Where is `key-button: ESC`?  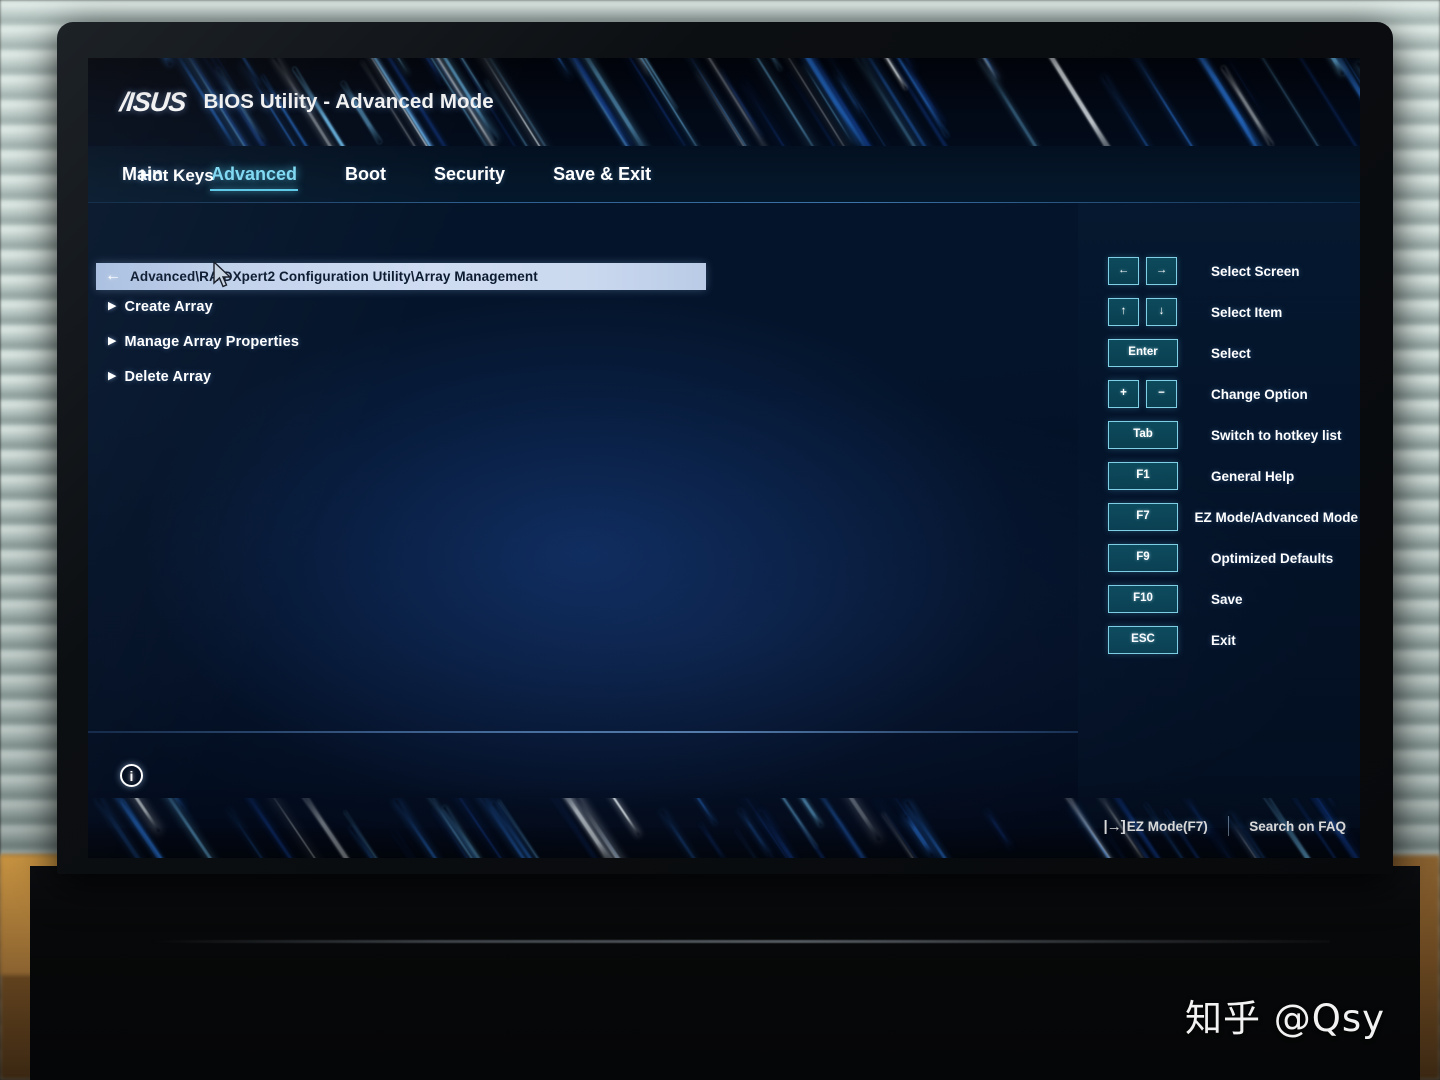 key-button: ESC is located at coordinates (1143, 640).